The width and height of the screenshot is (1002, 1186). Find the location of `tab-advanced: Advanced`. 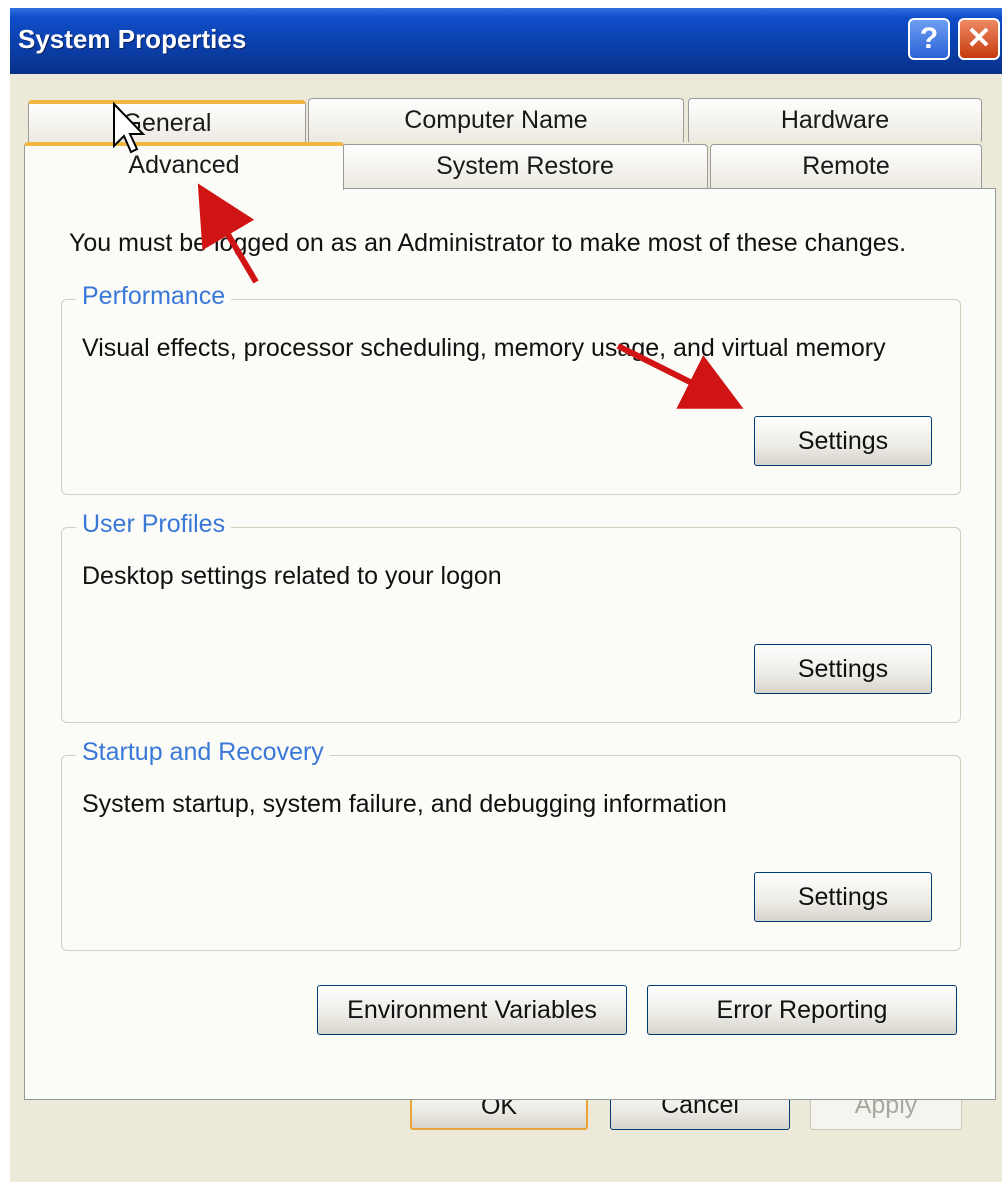

tab-advanced: Advanced is located at coordinates (184, 166).